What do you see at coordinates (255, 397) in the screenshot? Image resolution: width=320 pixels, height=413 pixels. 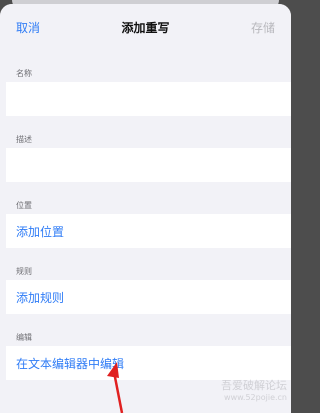 I see `watermark-url: www.52pojie.cn` at bounding box center [255, 397].